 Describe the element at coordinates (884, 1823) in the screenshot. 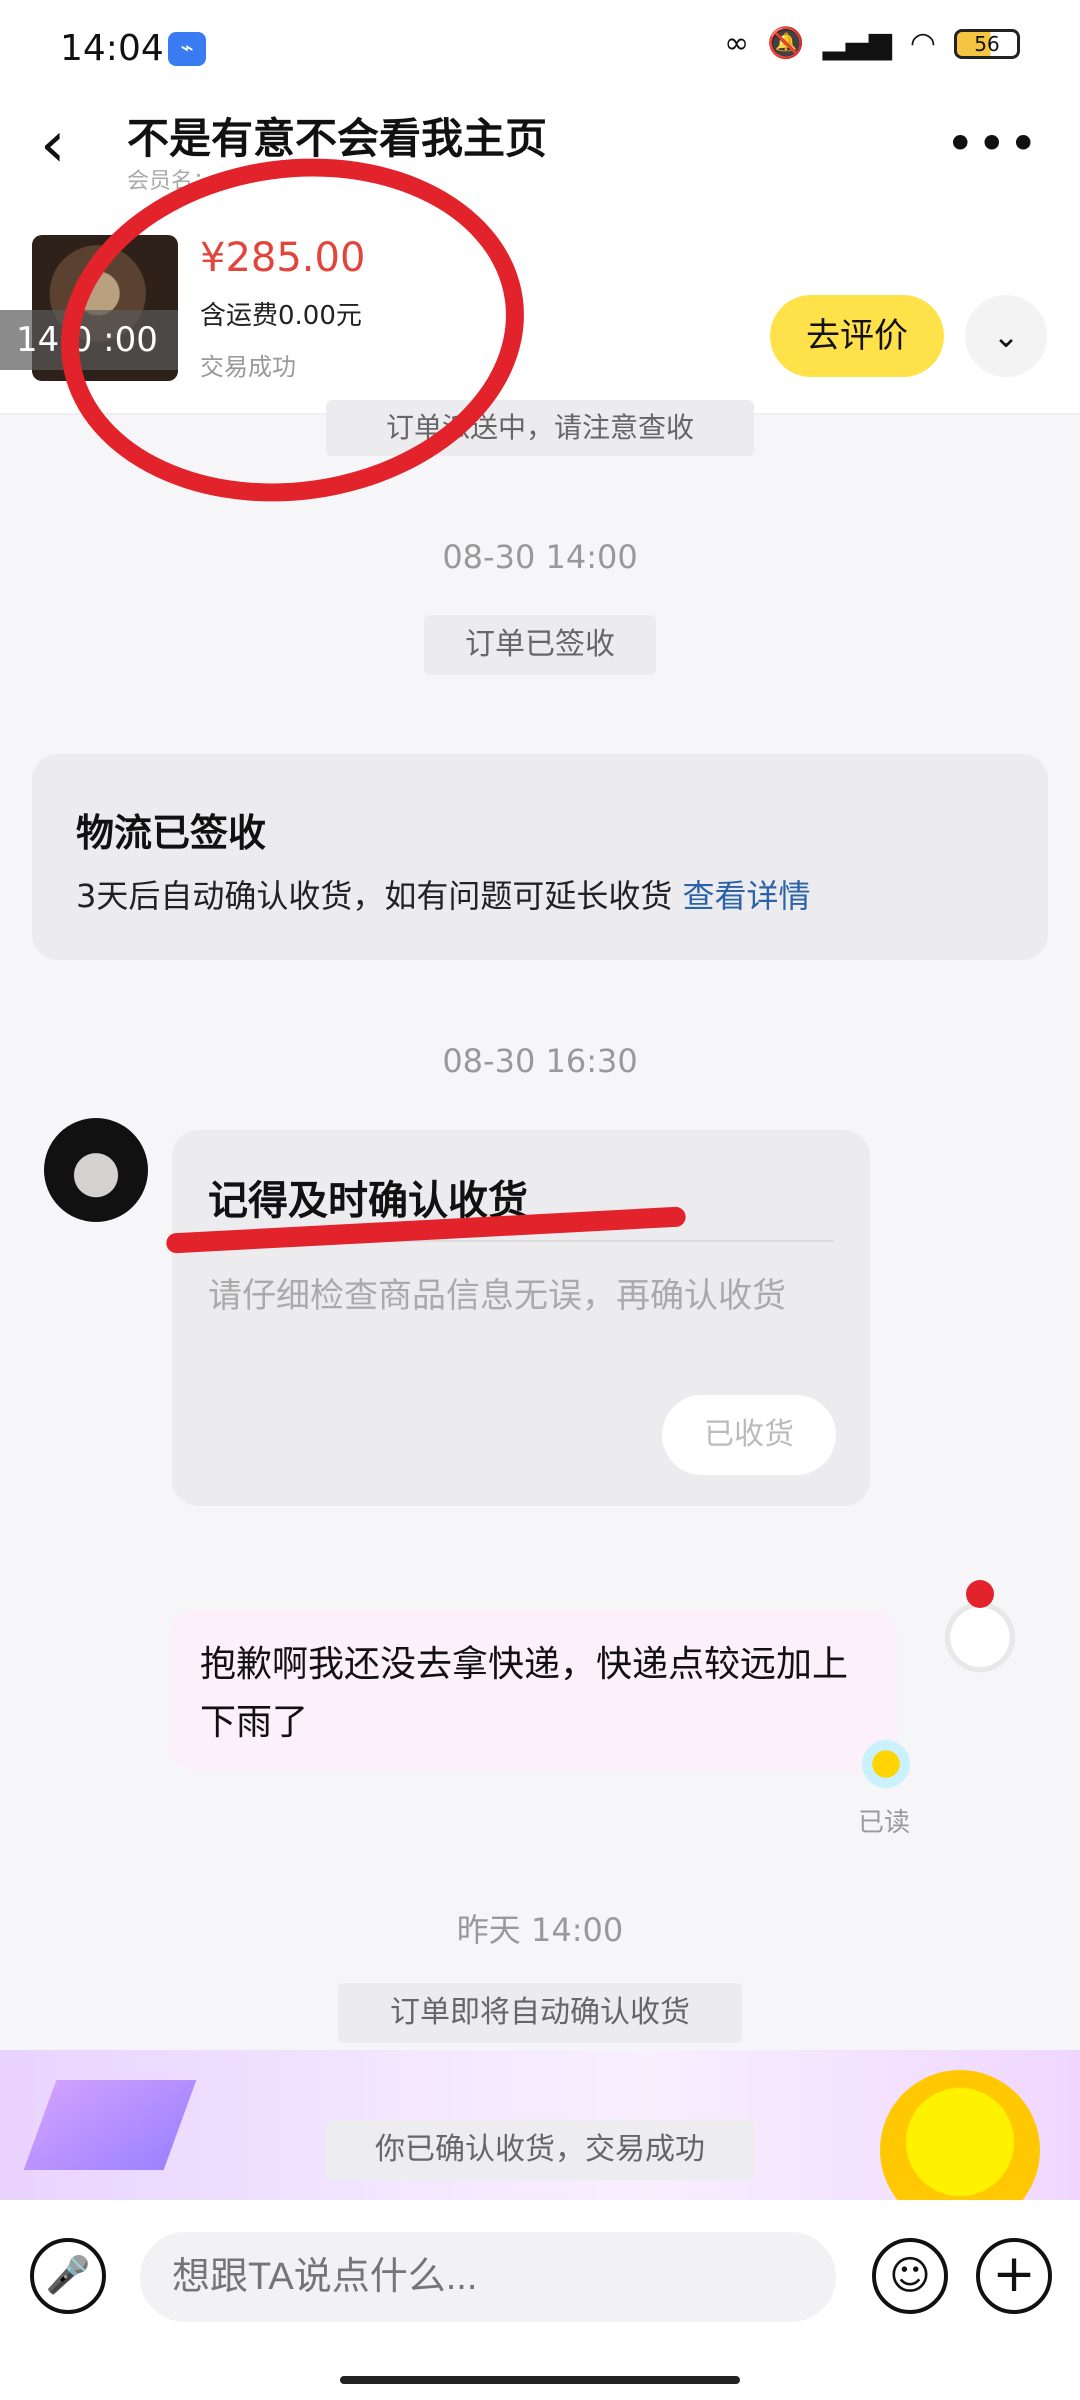

I see `read-receipt: 已读` at that location.